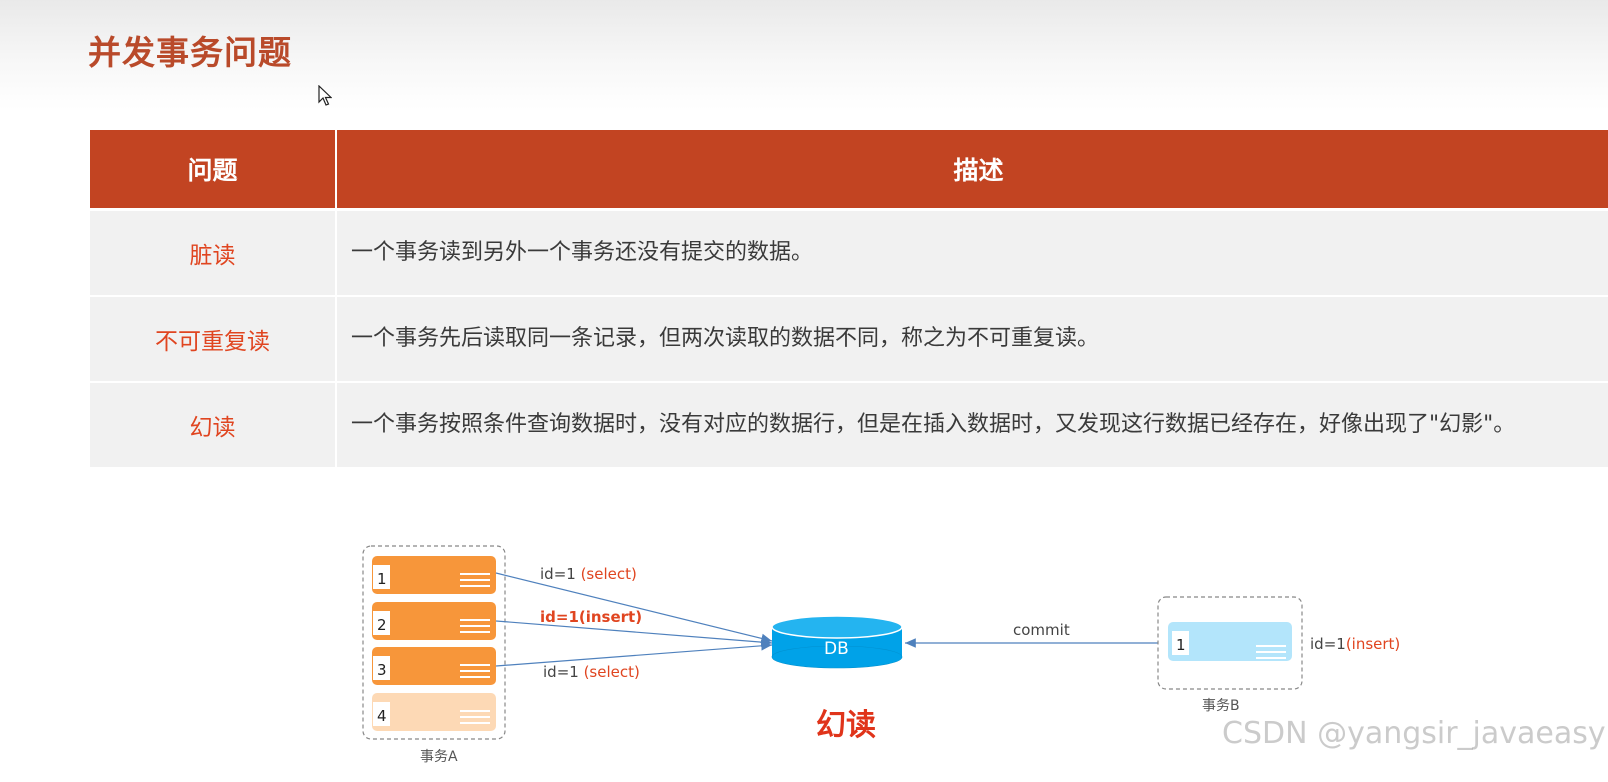 Image resolution: width=1608 pixels, height=782 pixels. What do you see at coordinates (836, 649) in the screenshot?
I see `db-label: DB` at bounding box center [836, 649].